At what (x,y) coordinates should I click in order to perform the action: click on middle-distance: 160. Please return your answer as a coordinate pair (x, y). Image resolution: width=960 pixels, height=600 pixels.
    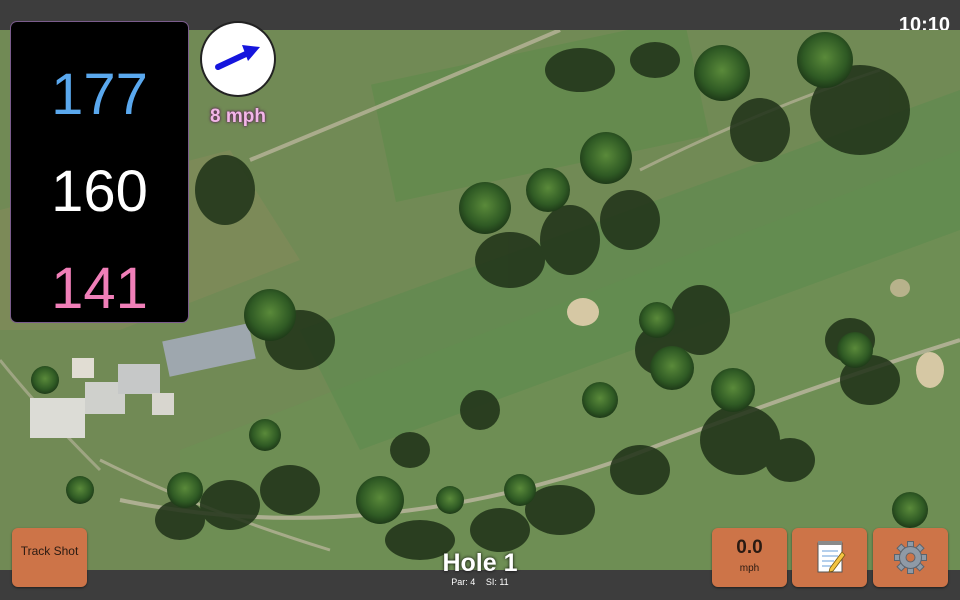
    Looking at the image, I should click on (99, 191).